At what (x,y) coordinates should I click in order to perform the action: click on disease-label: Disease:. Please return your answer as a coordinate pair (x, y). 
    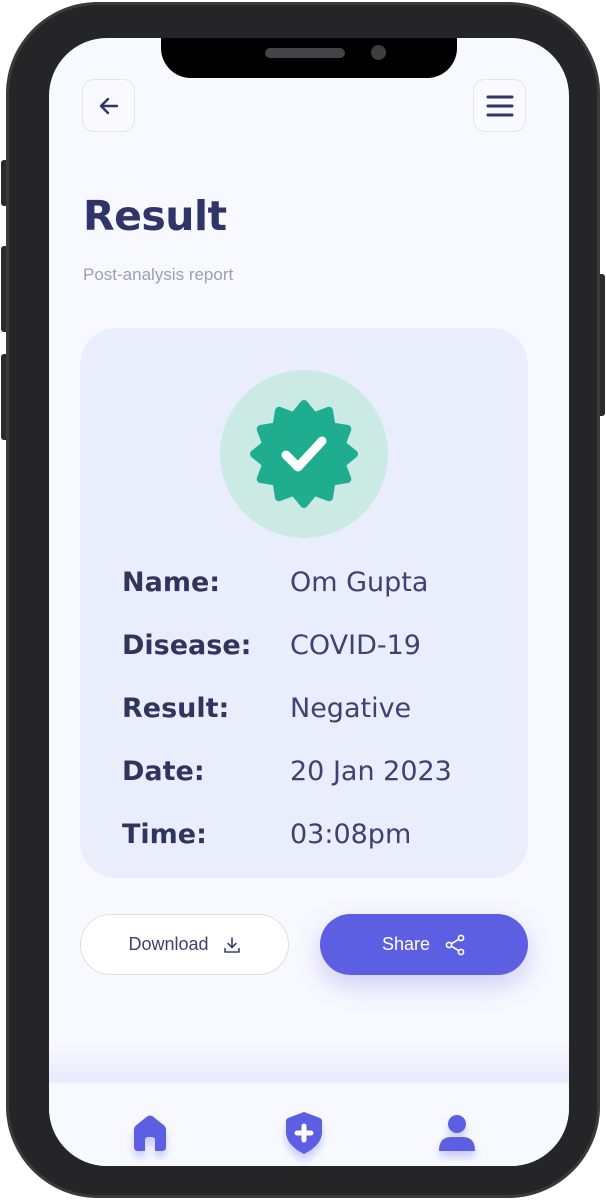
    Looking at the image, I should click on (187, 645).